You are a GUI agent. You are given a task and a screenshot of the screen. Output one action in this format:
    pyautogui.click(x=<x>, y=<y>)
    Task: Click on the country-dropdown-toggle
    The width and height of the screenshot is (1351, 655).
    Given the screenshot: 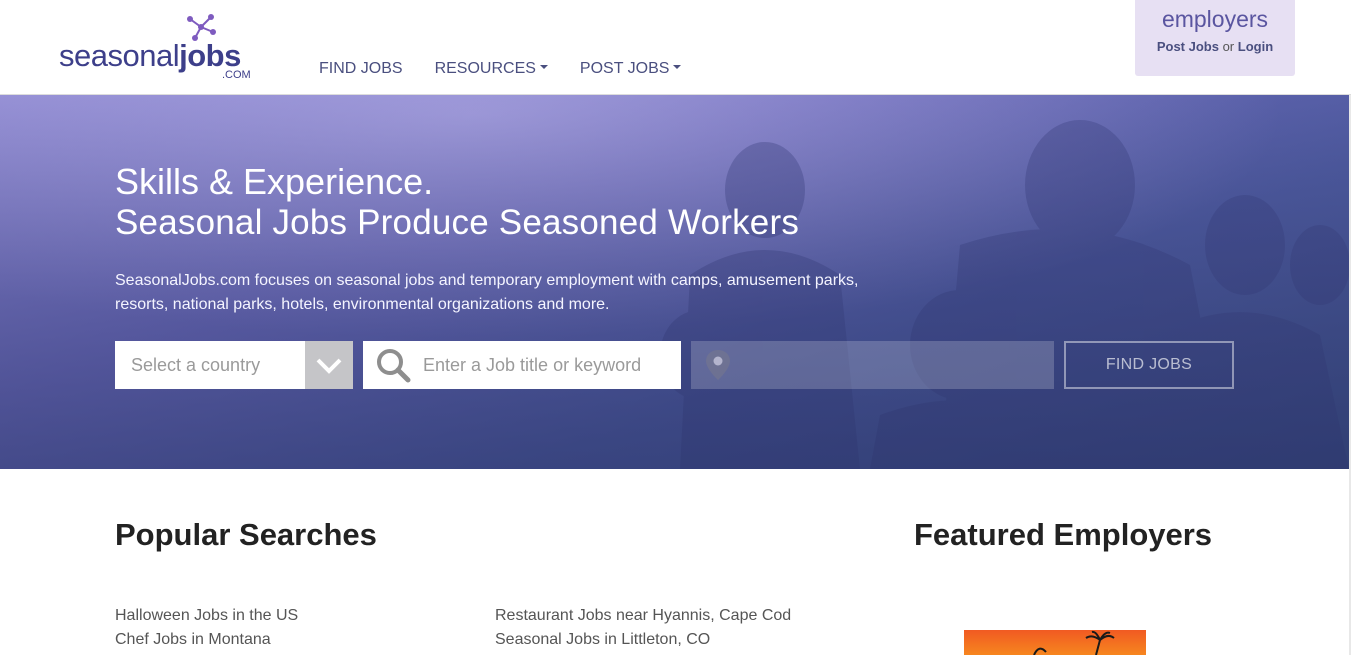 What is the action you would take?
    pyautogui.click(x=329, y=365)
    